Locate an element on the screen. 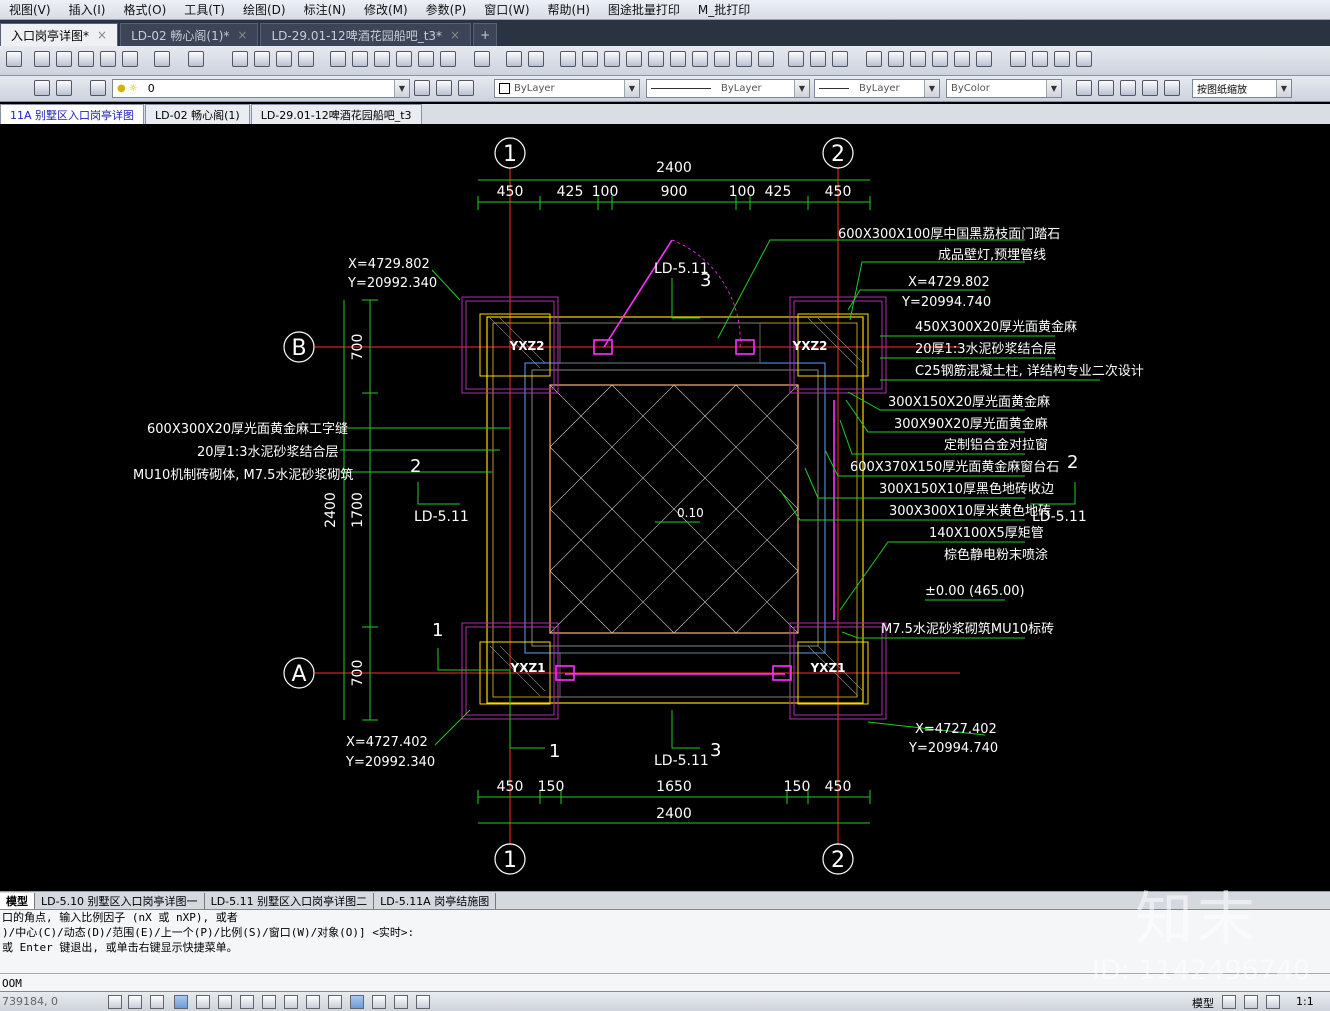 The image size is (1330, 1011). qp-icon is located at coordinates (379, 1002).